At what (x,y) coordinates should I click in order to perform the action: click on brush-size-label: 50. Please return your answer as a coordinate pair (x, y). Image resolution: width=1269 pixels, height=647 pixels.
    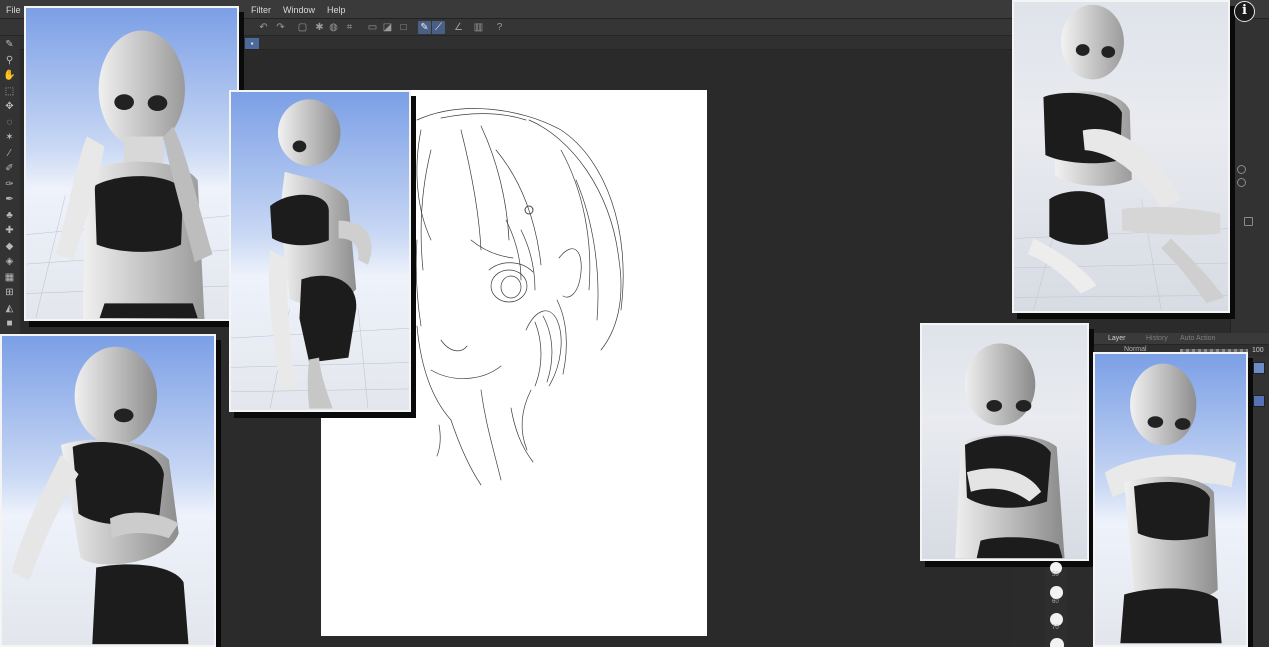
    Looking at the image, I should click on (1055, 575).